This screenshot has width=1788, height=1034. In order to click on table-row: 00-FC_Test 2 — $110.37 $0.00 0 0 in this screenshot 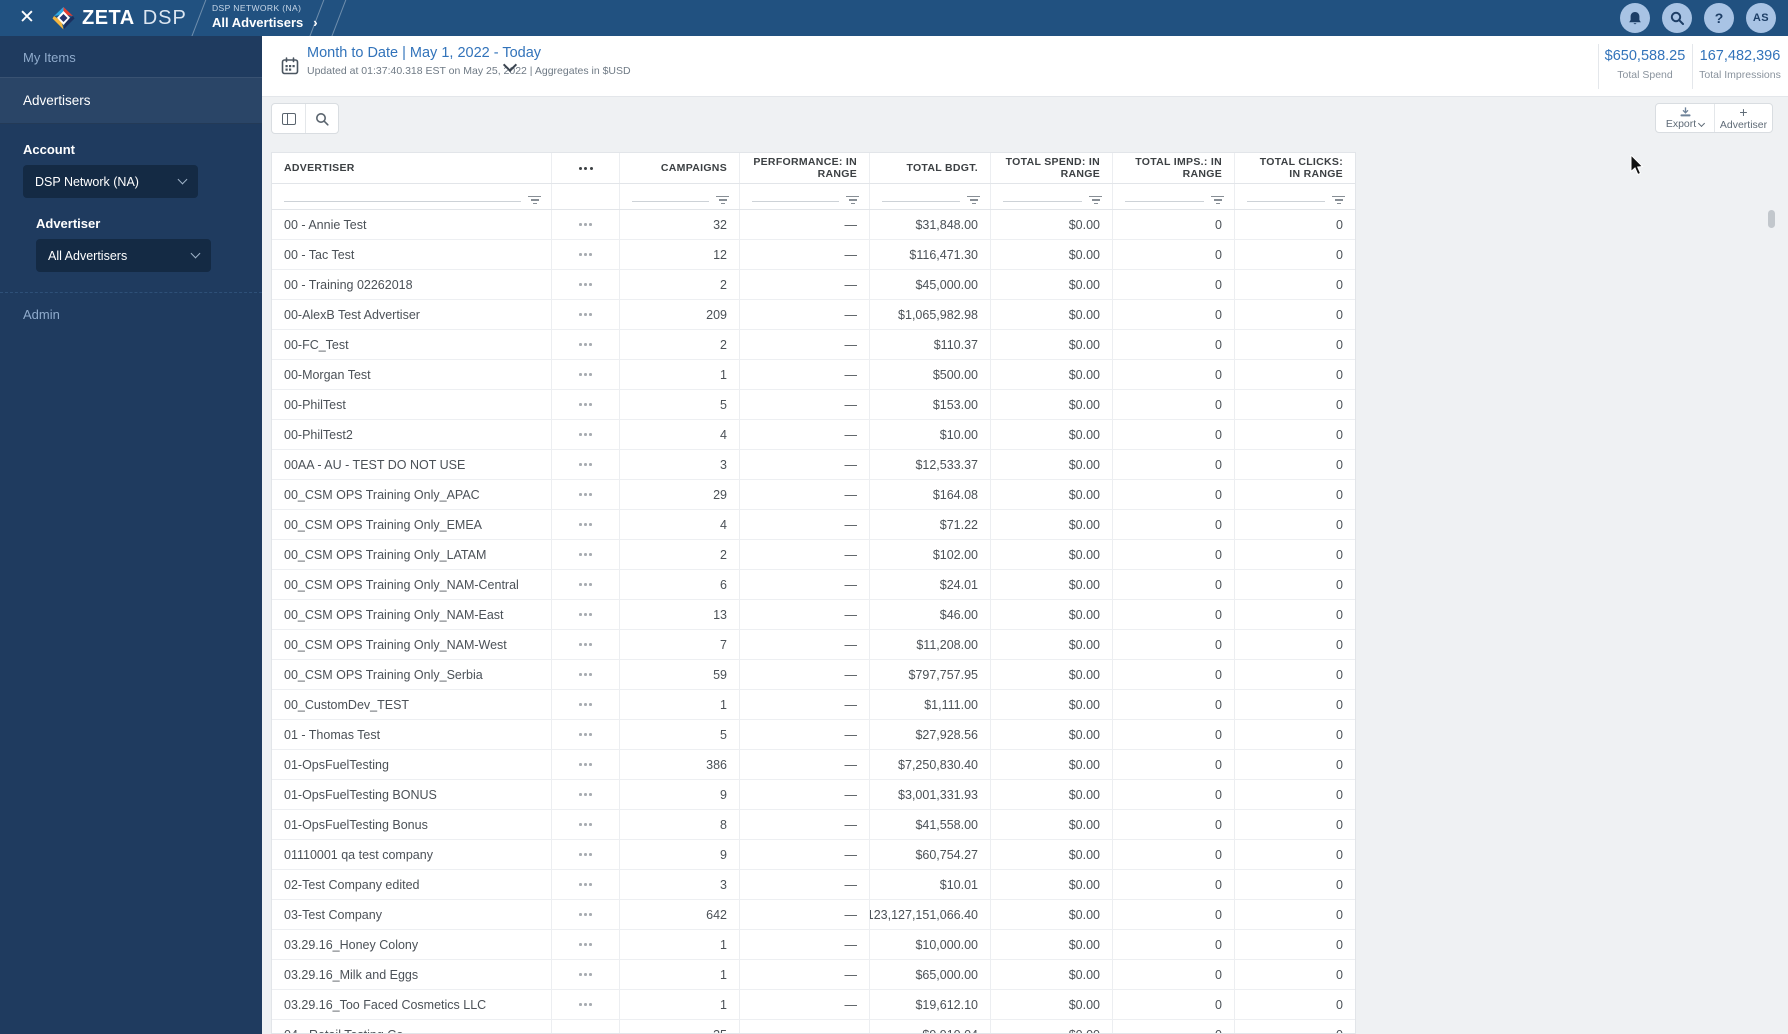, I will do `click(813, 345)`.